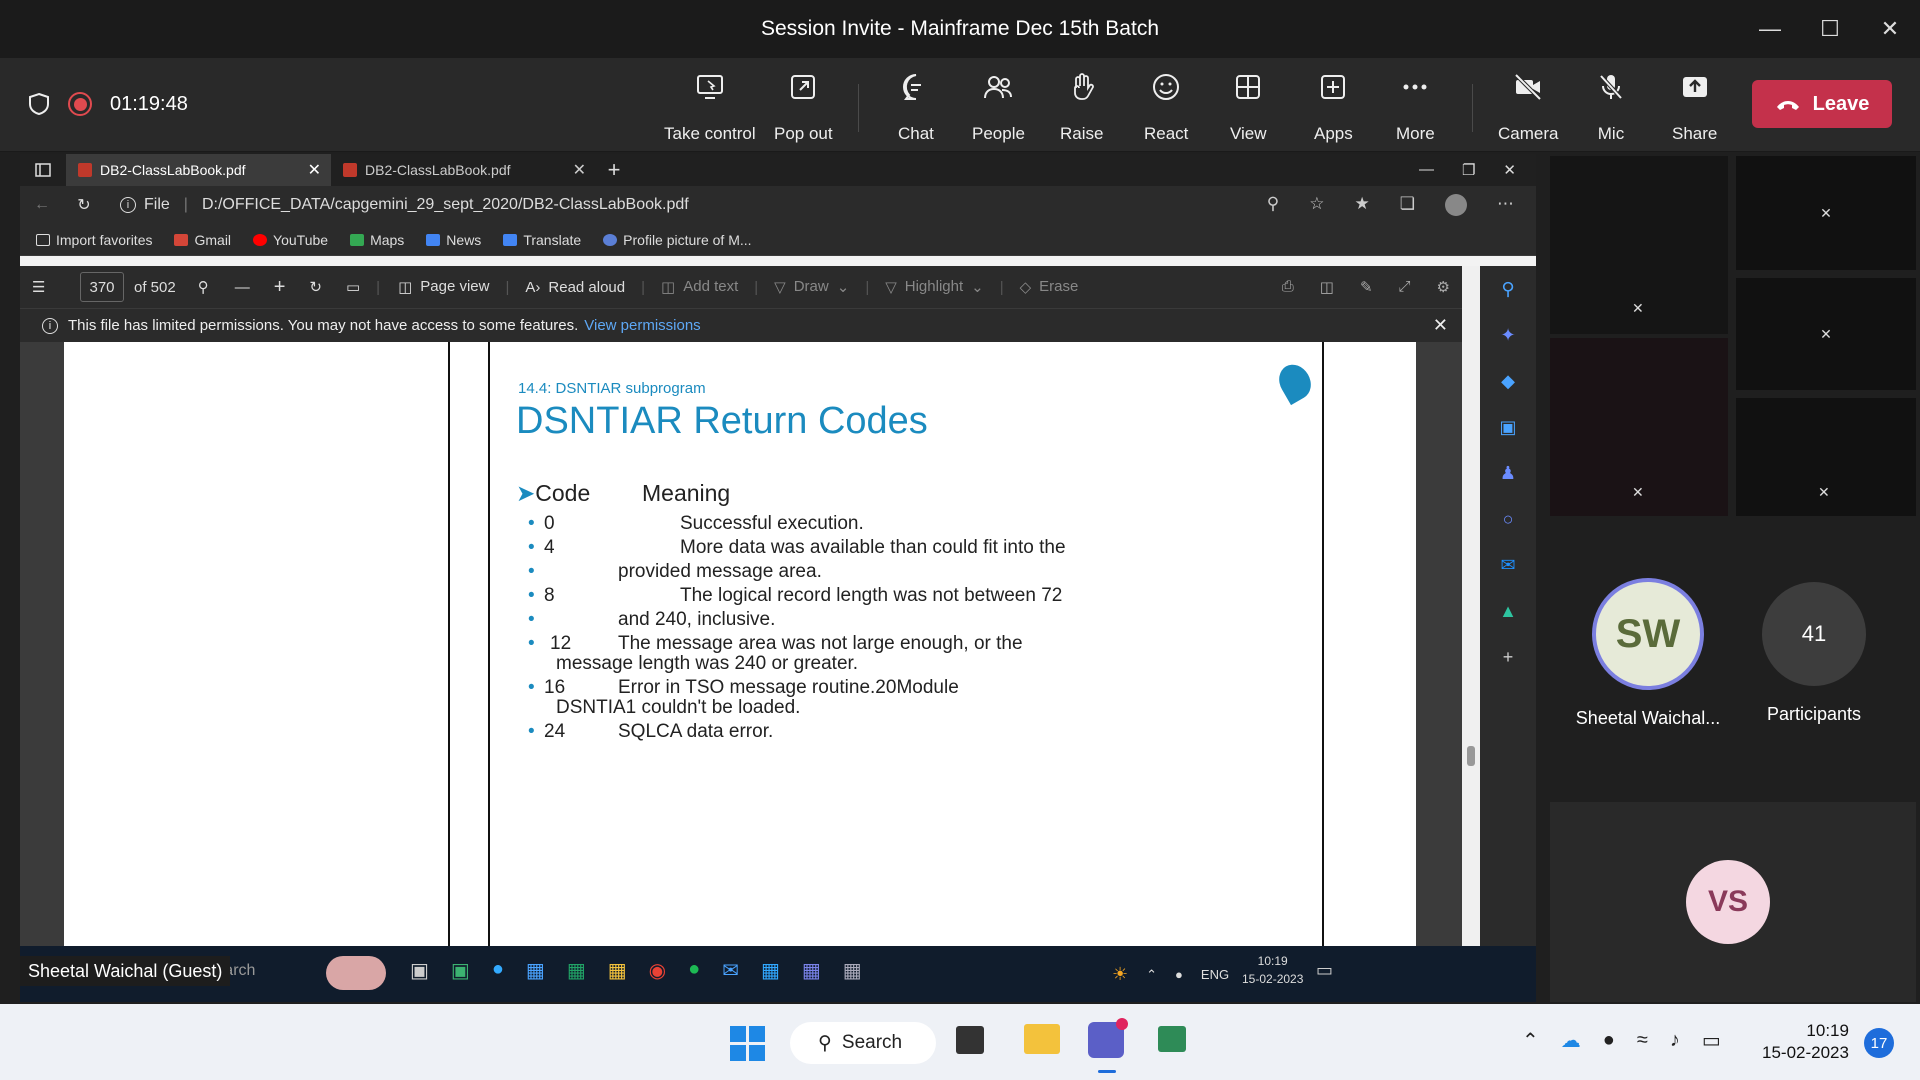 The height and width of the screenshot is (1080, 1920). What do you see at coordinates (1362, 205) in the screenshot?
I see `favorites-icon: ★` at bounding box center [1362, 205].